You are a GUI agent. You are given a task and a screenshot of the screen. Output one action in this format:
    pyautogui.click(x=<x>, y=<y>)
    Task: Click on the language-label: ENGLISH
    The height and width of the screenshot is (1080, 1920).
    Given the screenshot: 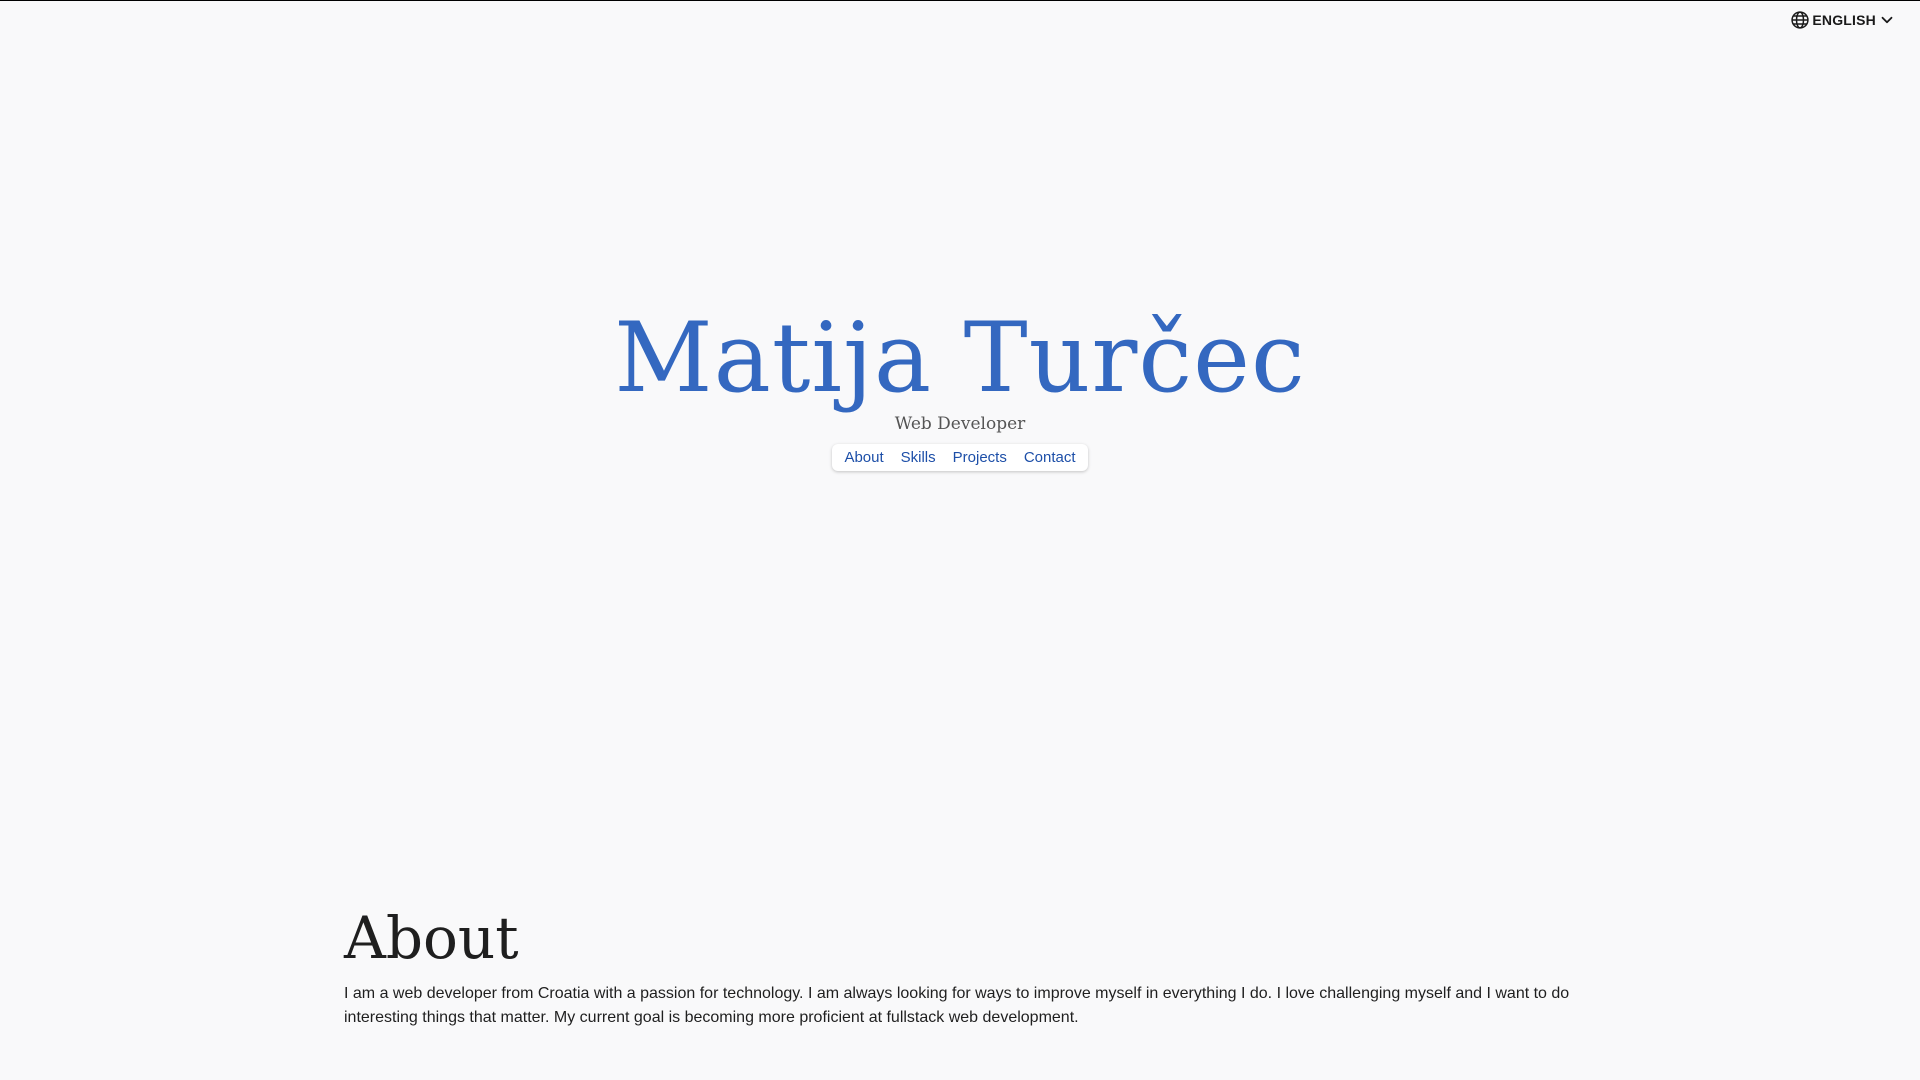 What is the action you would take?
    pyautogui.click(x=1844, y=20)
    